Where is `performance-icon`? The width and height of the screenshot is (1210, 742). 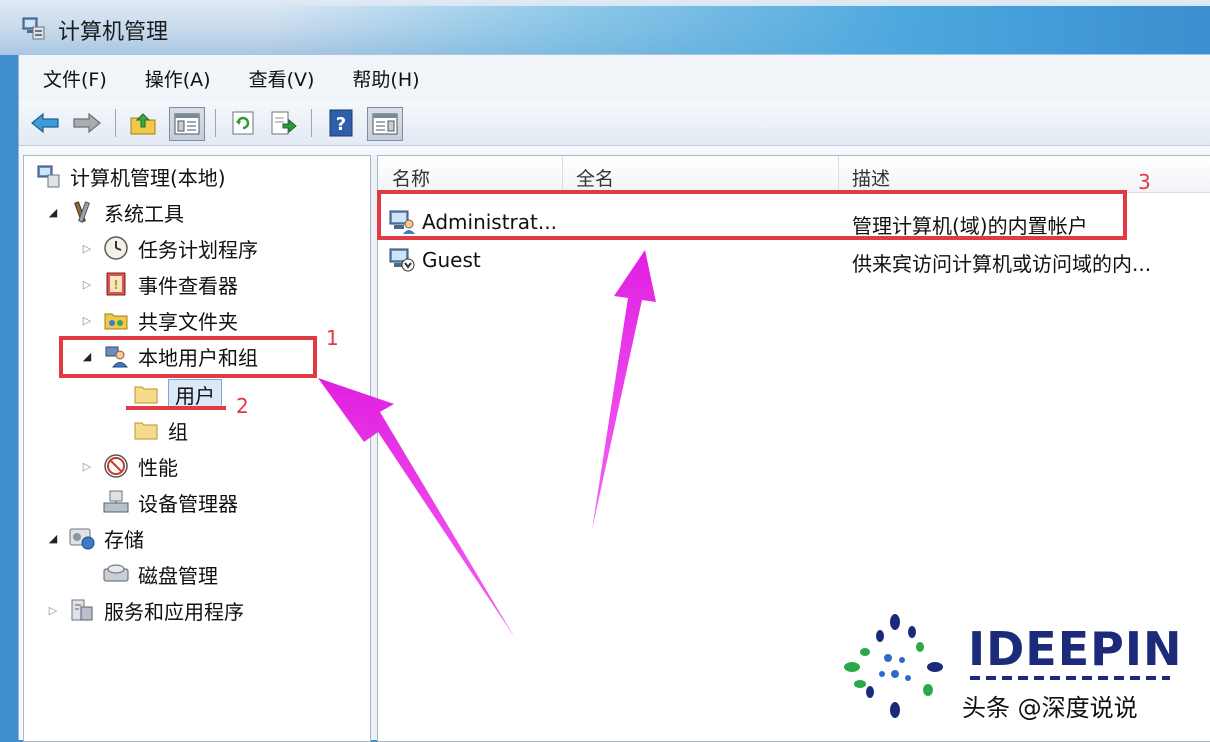
performance-icon is located at coordinates (116, 466).